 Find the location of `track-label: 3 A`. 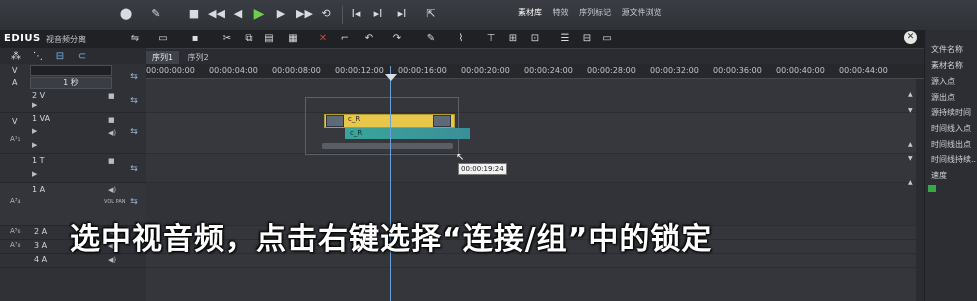

track-label: 3 A is located at coordinates (41, 245).